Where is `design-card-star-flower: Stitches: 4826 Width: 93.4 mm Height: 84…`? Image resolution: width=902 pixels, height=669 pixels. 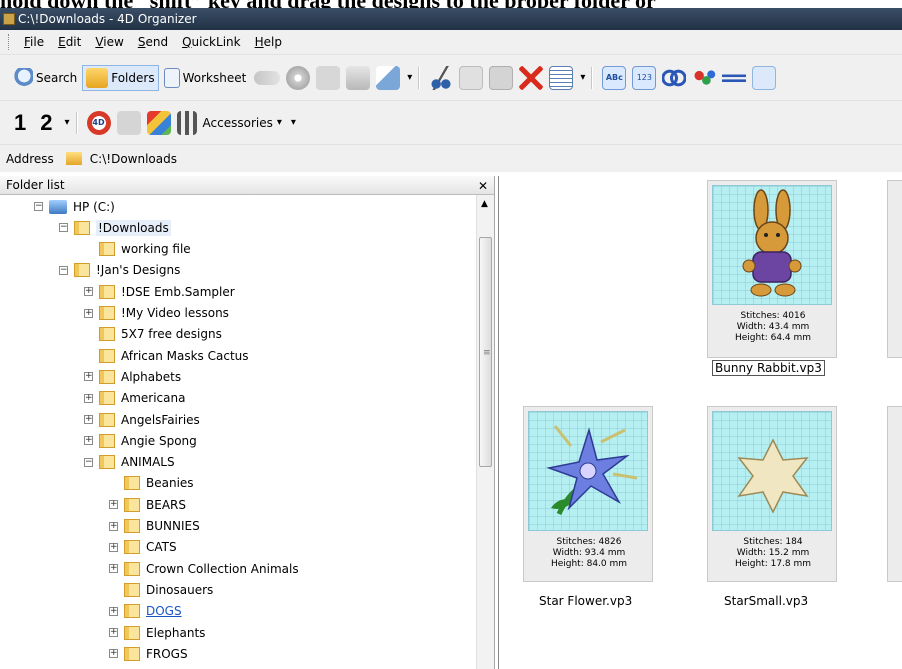 design-card-star-flower: Stitches: 4826 Width: 93.4 mm Height: 84… is located at coordinates (588, 494).